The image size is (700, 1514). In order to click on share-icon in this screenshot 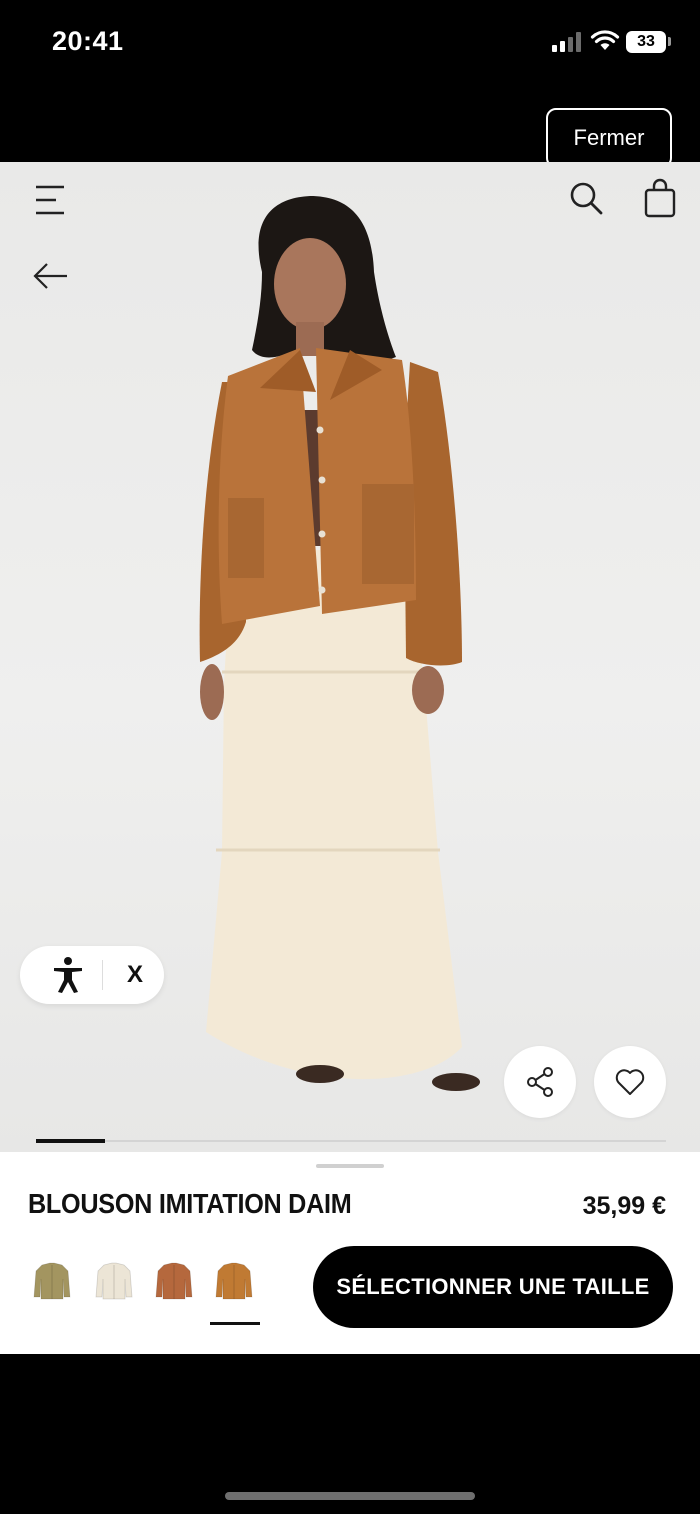, I will do `click(540, 1082)`.